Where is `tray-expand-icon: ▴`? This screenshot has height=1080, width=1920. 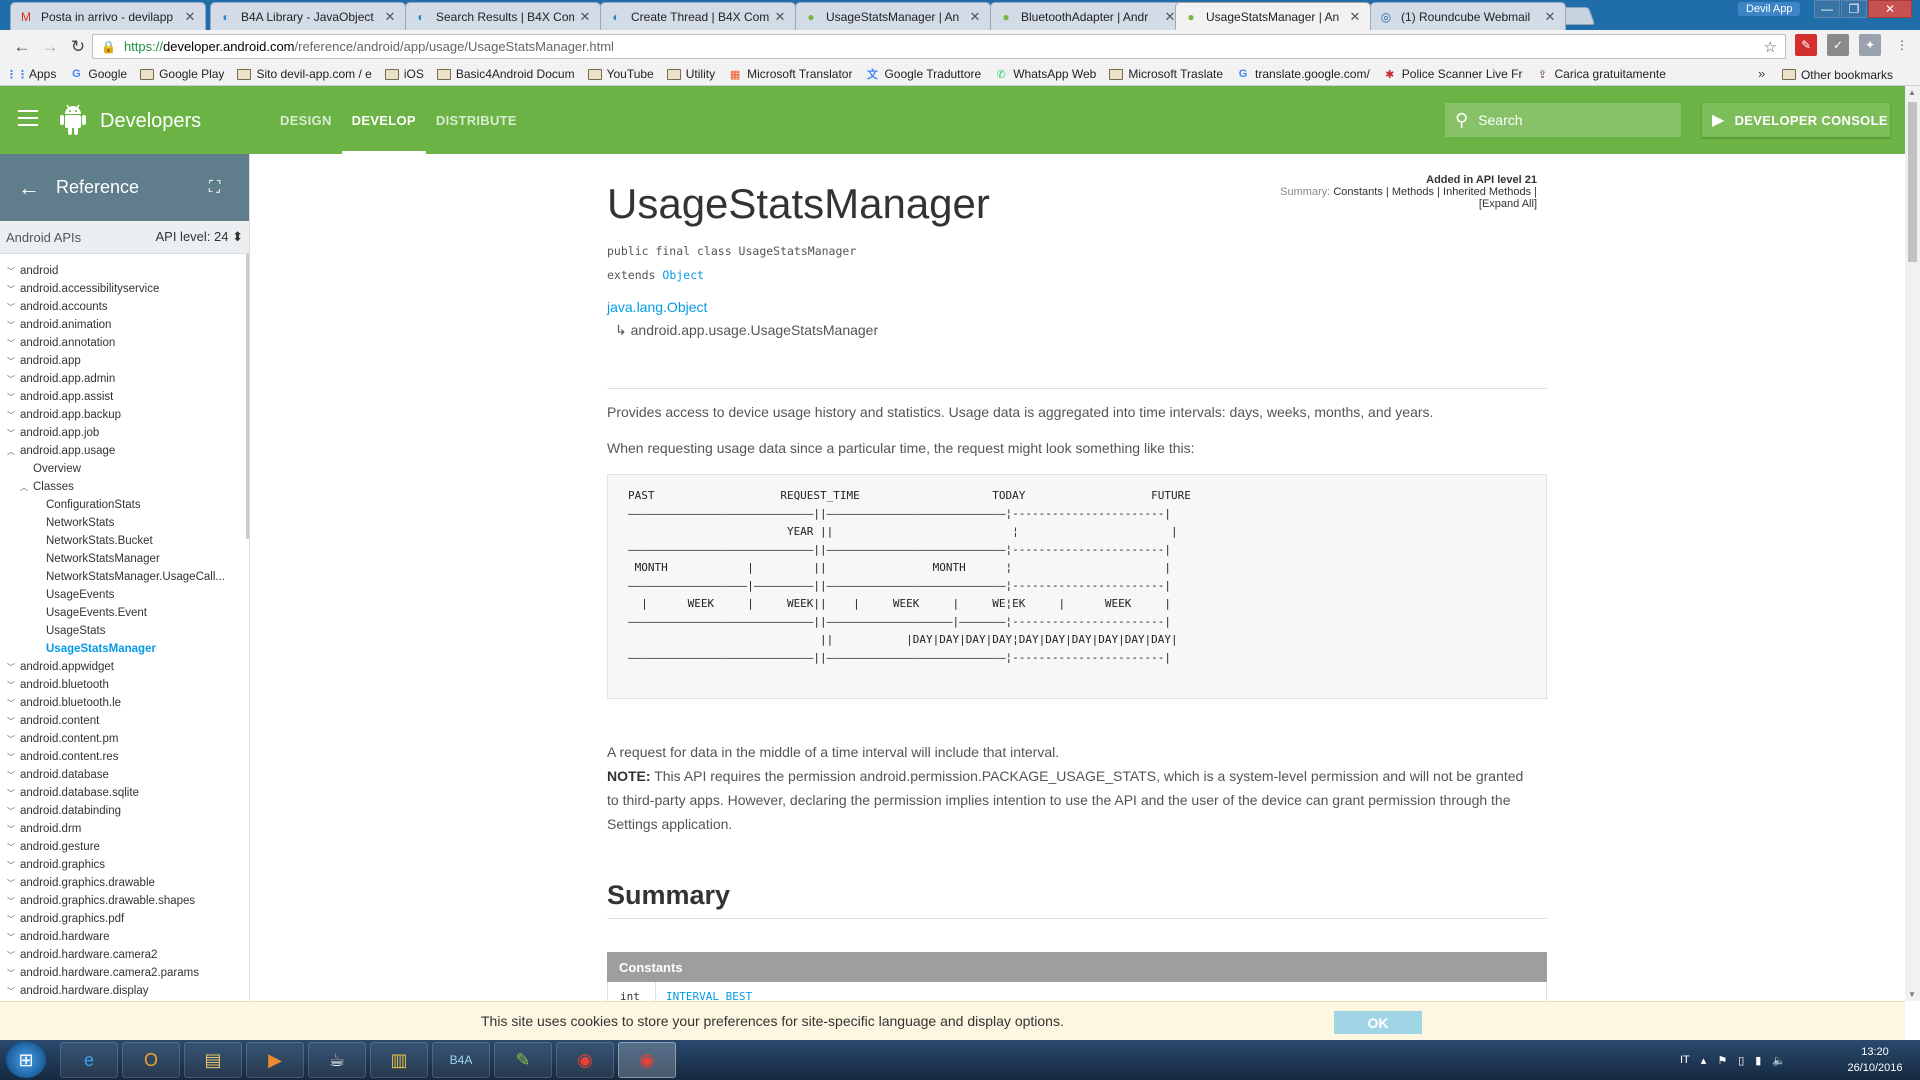
tray-expand-icon: ▴ is located at coordinates (1704, 1060).